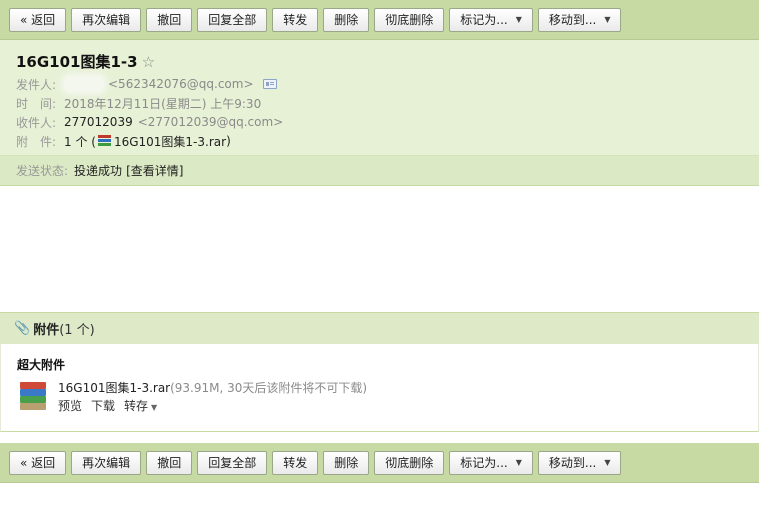 The image size is (759, 510). I want to click on attachment-count-prefix: 1 个 (, so click(80, 141).